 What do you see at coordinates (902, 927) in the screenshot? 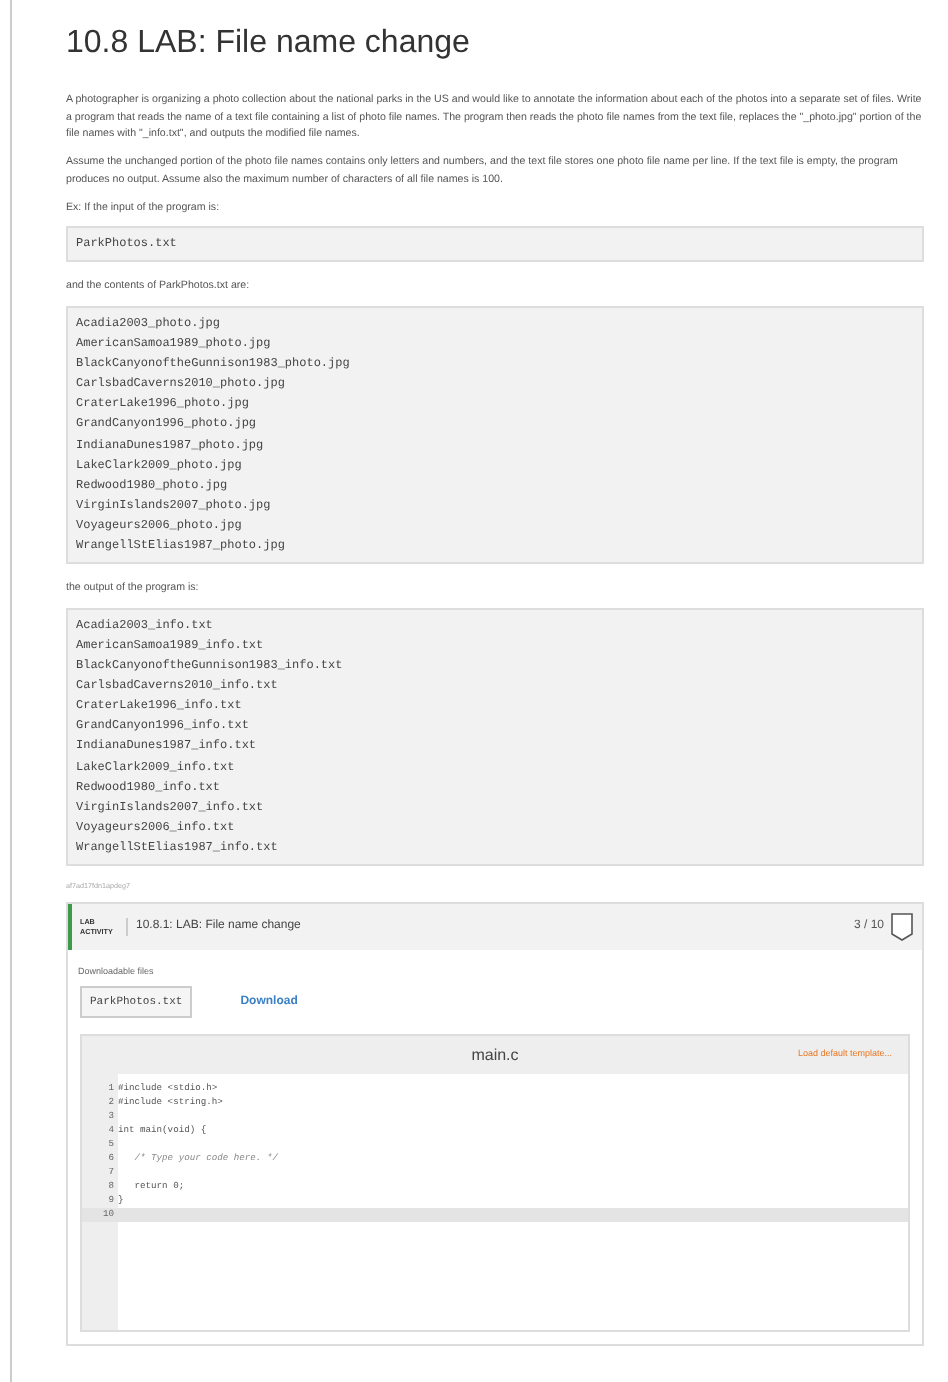
I see `badge-icon` at bounding box center [902, 927].